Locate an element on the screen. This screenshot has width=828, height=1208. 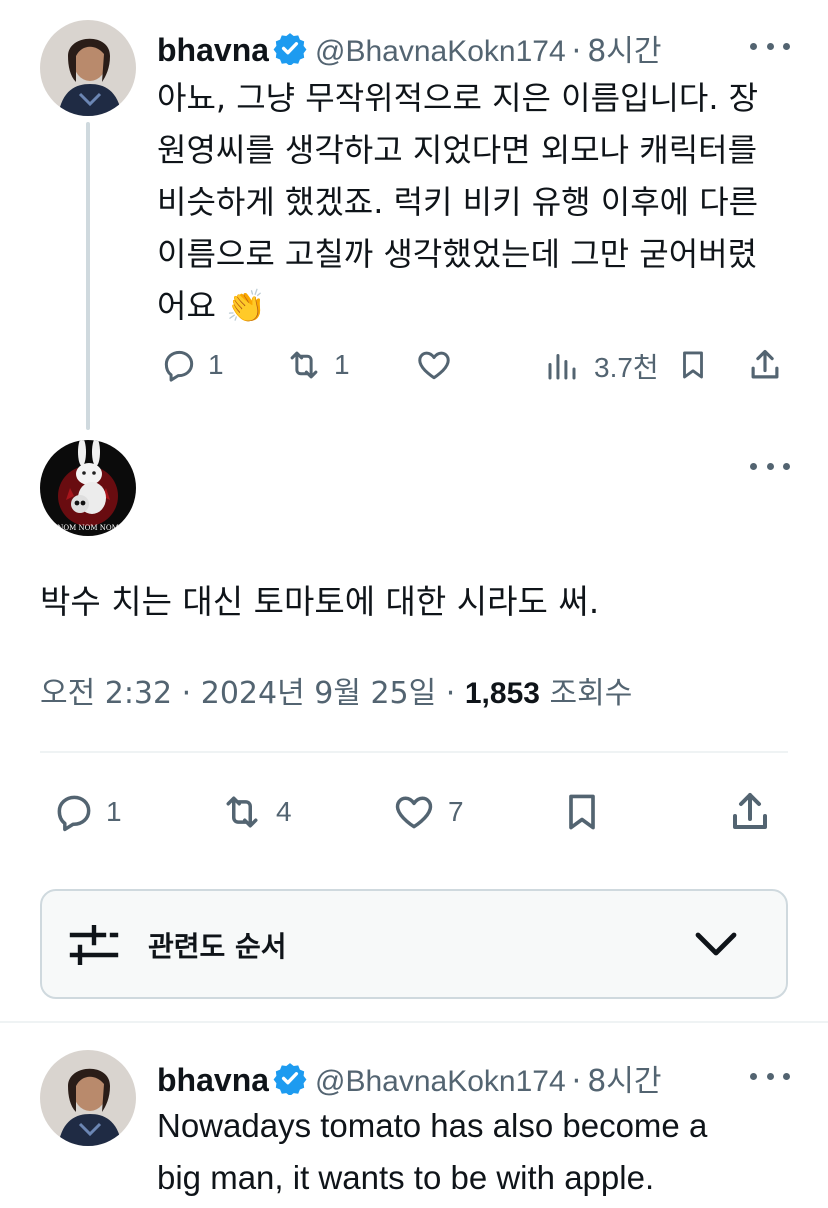
views-label: 조회수 is located at coordinates (591, 693).